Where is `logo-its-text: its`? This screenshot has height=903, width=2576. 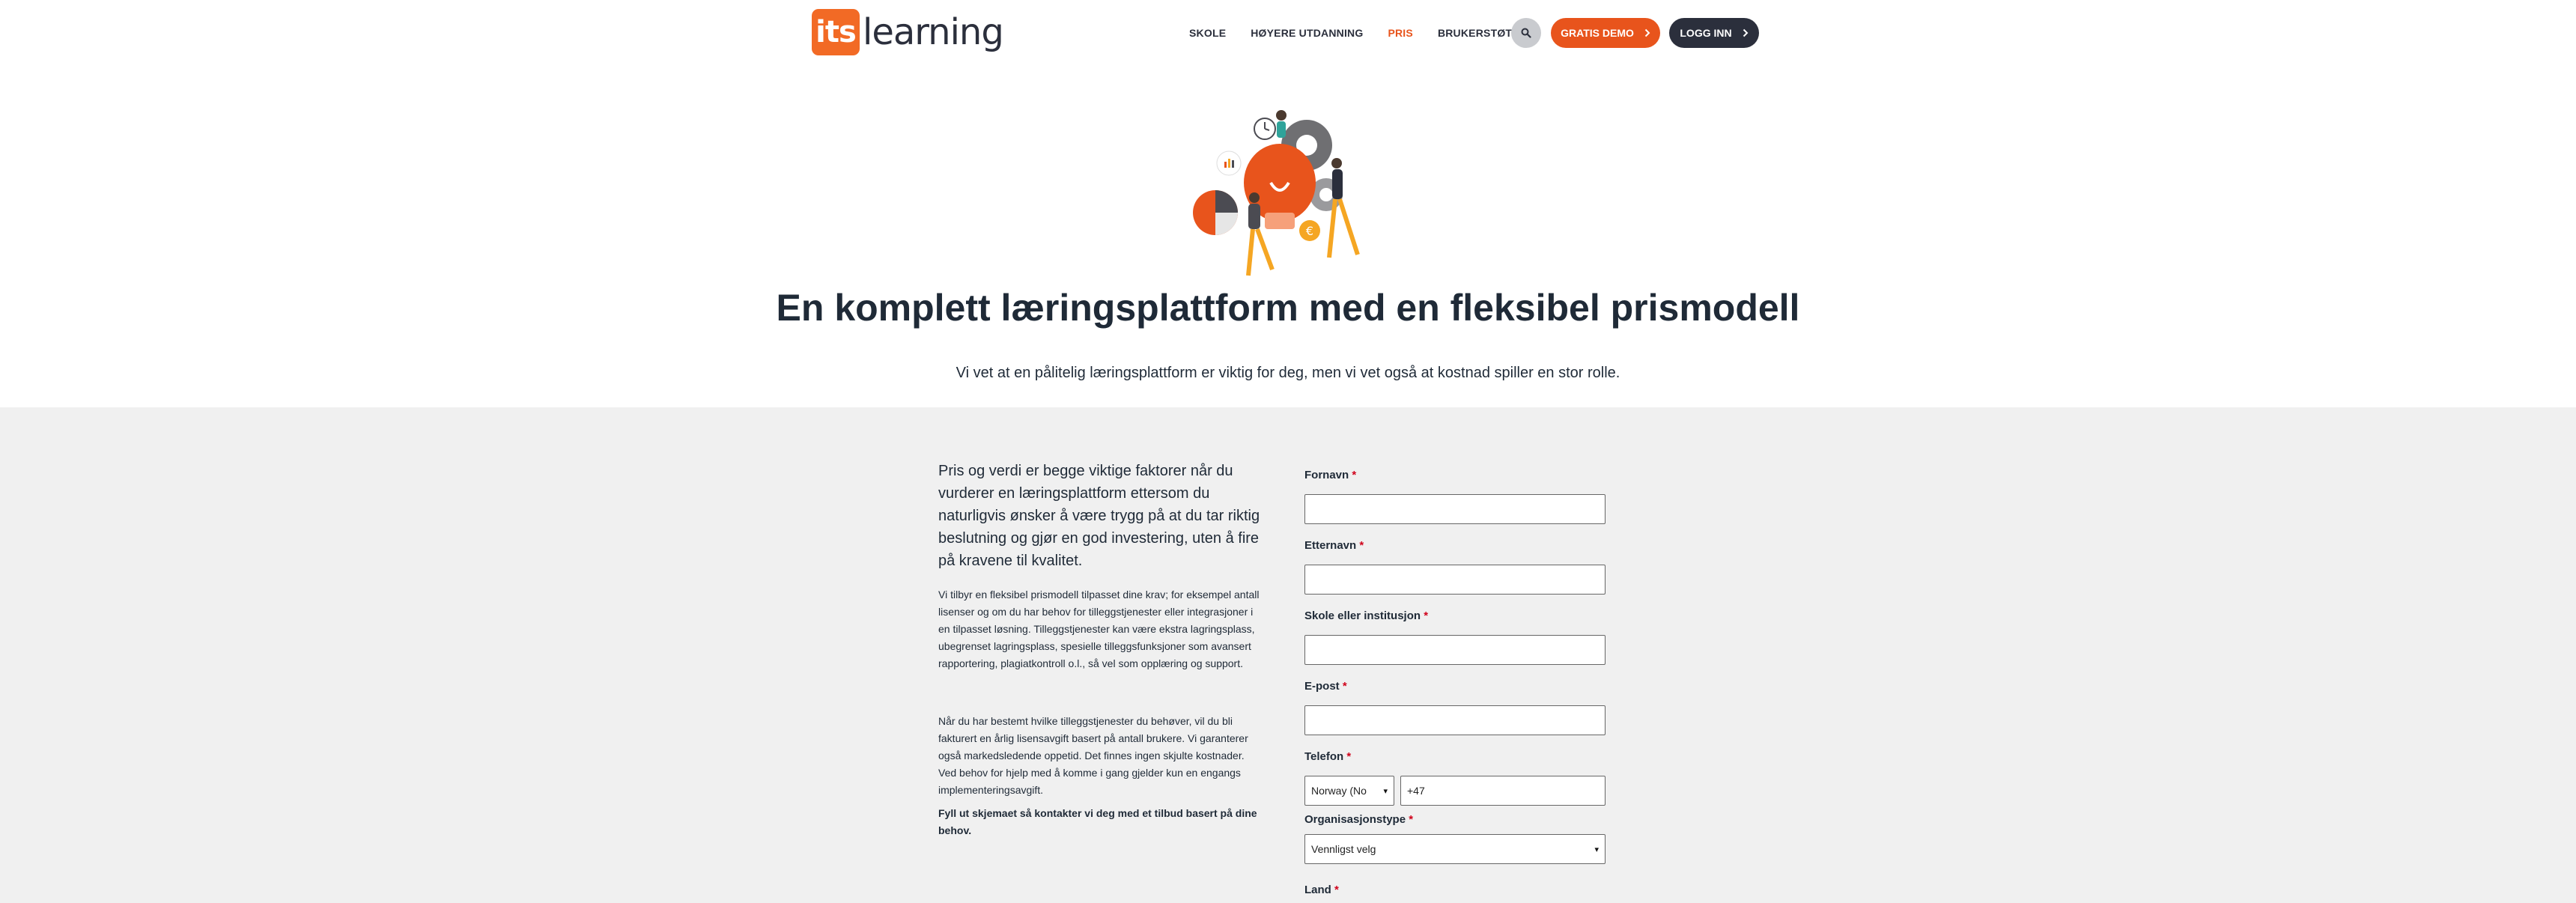 logo-its-text: its is located at coordinates (836, 32).